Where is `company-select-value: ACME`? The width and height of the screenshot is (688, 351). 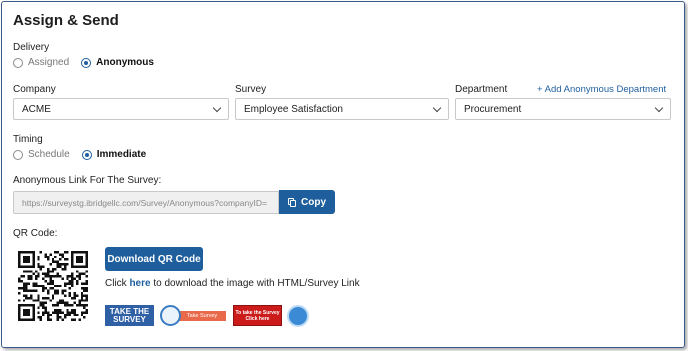 company-select-value: ACME is located at coordinates (36, 109).